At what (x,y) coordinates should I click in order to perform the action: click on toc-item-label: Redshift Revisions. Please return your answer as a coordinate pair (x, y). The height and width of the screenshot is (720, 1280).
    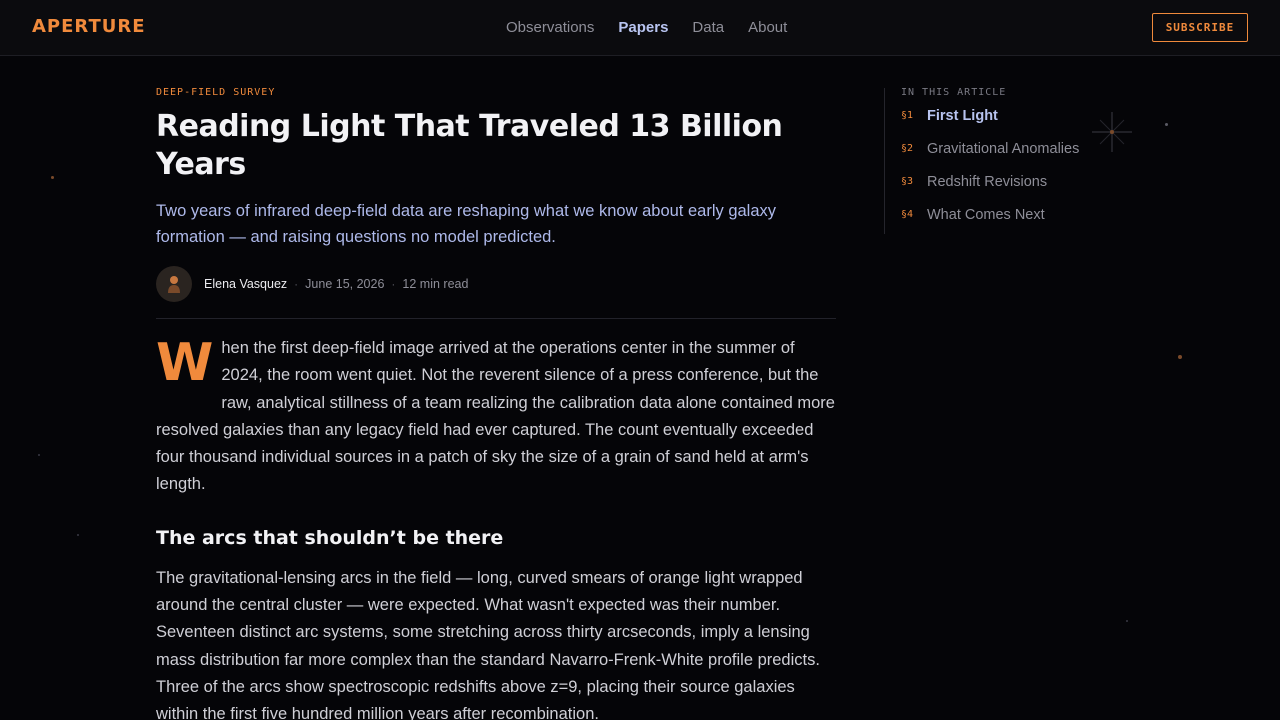
    Looking at the image, I should click on (987, 181).